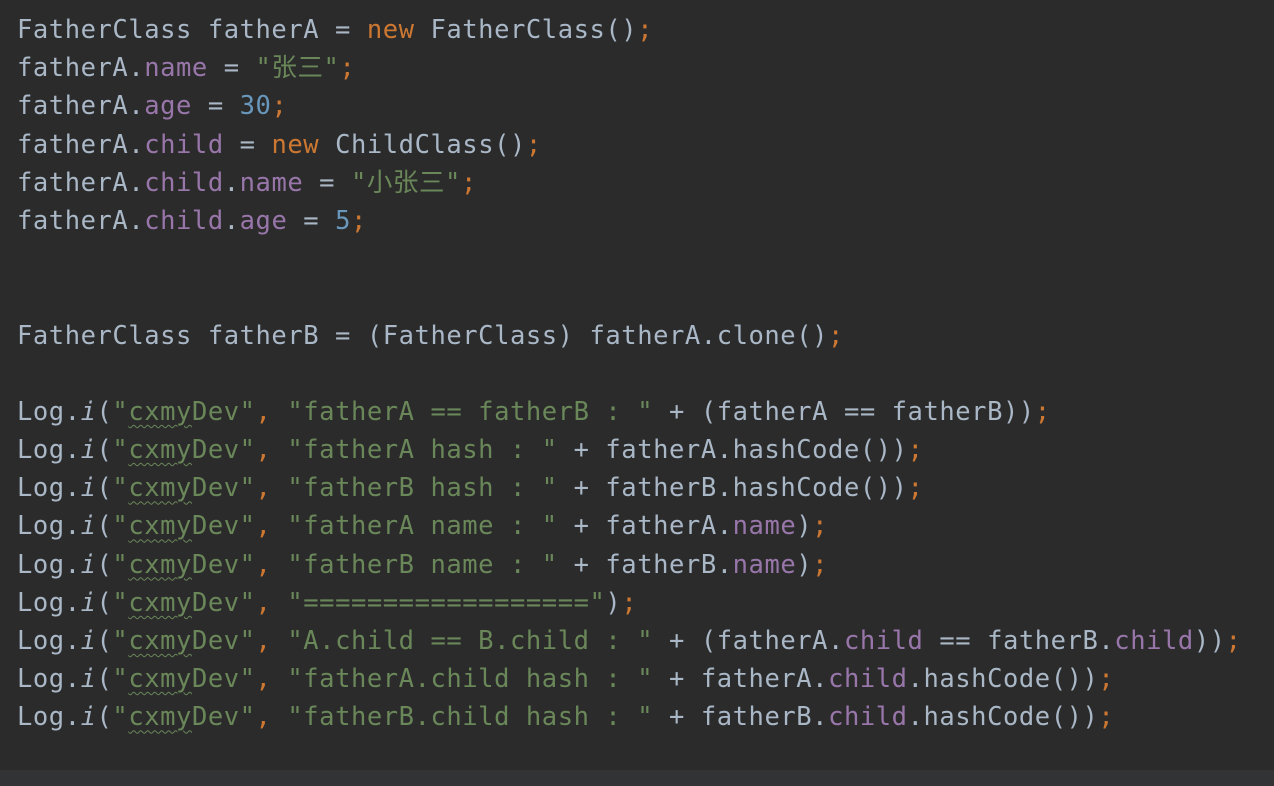  Describe the element at coordinates (629, 183) in the screenshot. I see `code-line: fatherA.child.name = "小张三";` at that location.